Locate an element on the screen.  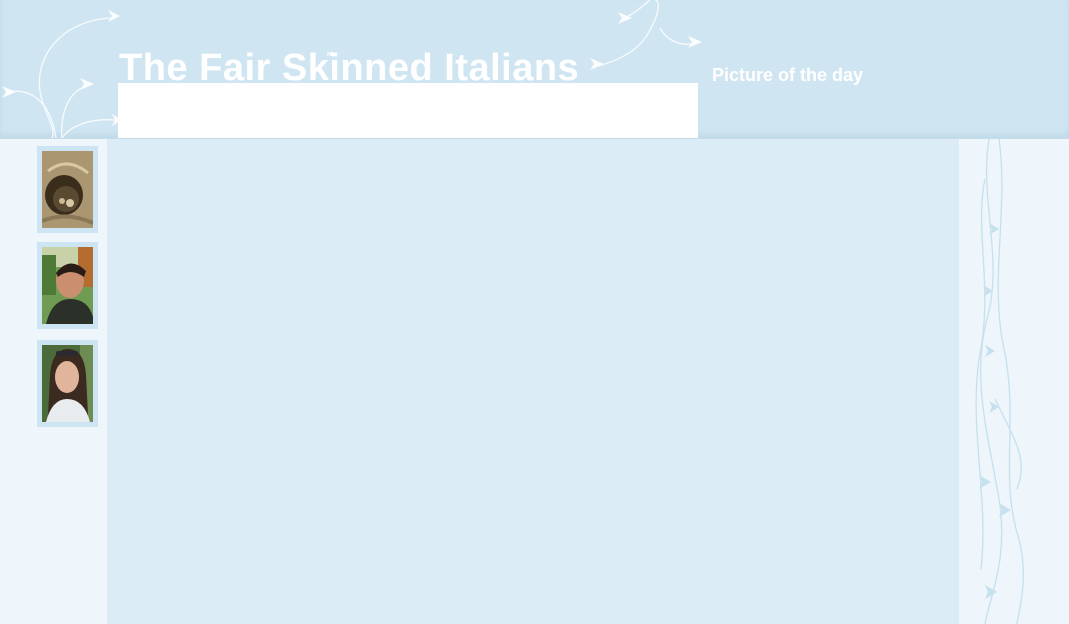
thumbnail-sidebar is located at coordinates (53, 381).